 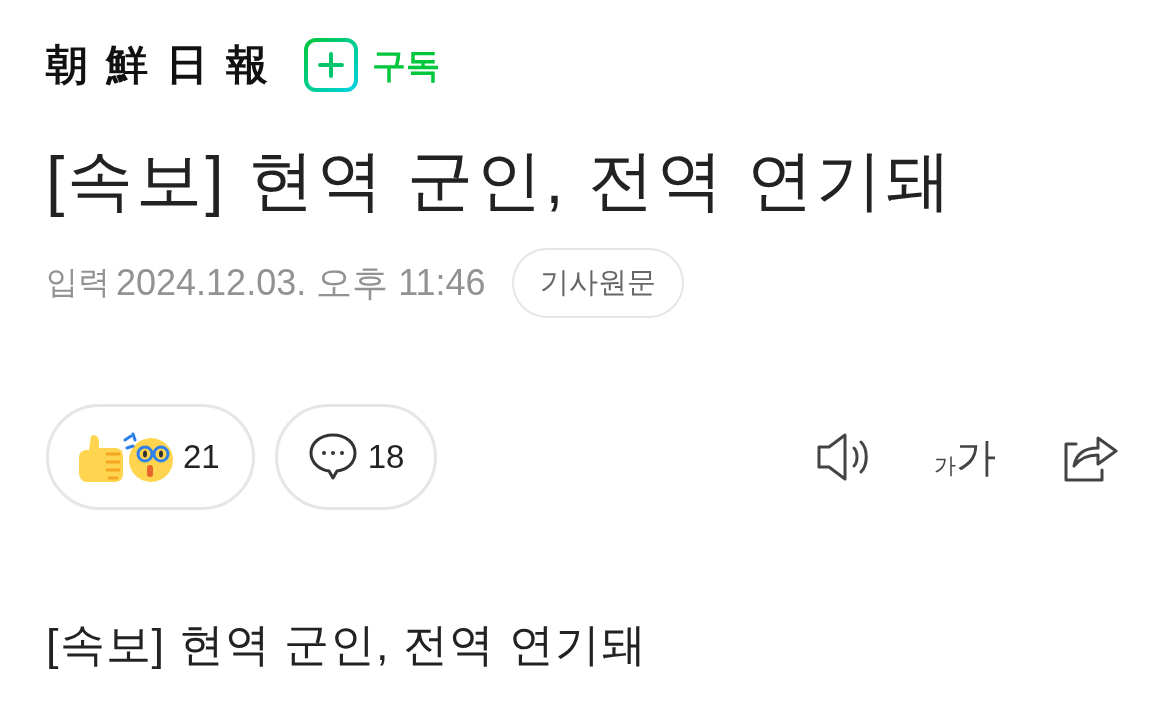 I want to click on published-date: 2024.12.03. 오후 11:46, so click(x=301, y=282).